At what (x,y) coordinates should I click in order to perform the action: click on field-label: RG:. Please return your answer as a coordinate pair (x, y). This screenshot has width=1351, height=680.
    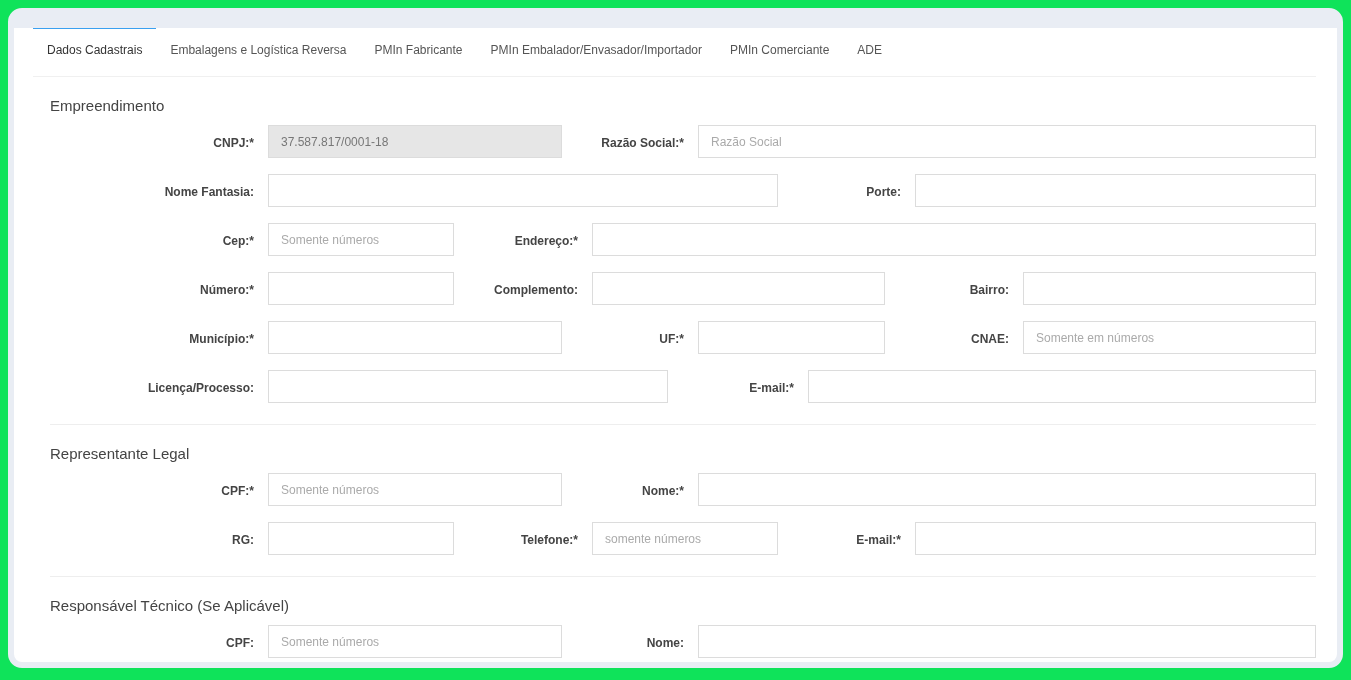
    Looking at the image, I should click on (243, 539).